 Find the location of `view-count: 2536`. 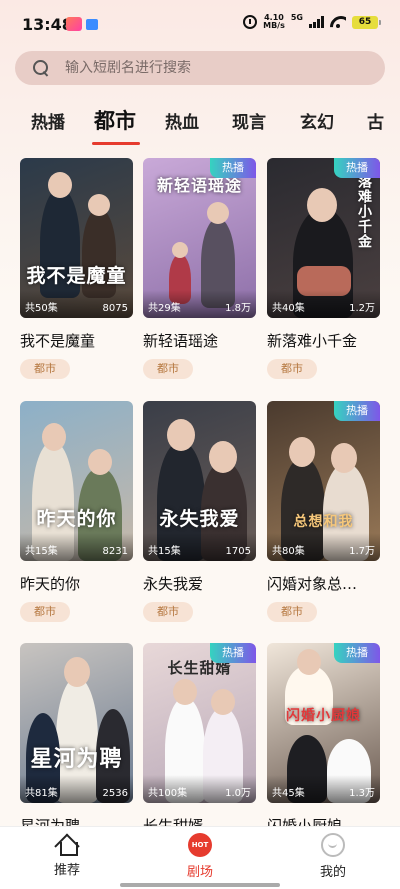

view-count: 2536 is located at coordinates (115, 793).